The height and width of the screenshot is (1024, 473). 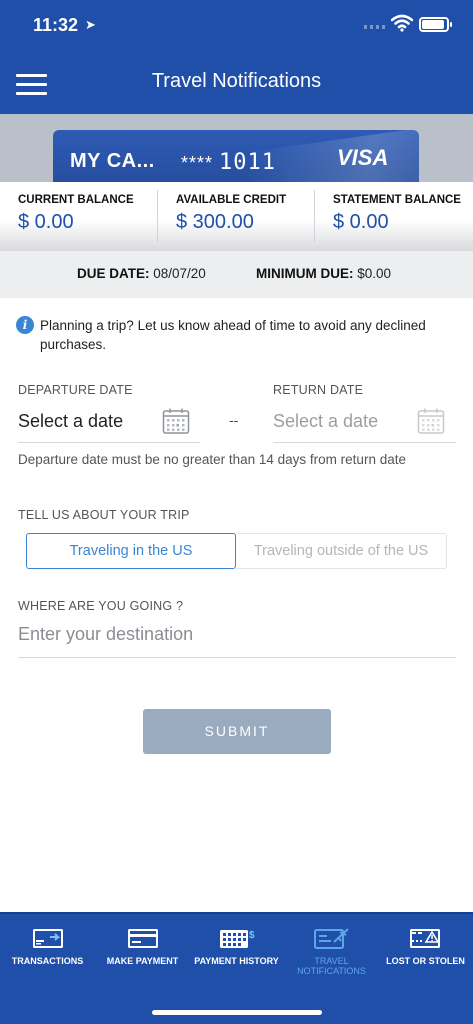 What do you see at coordinates (75, 390) in the screenshot?
I see `departure-date-label: DEPARTURE DATE` at bounding box center [75, 390].